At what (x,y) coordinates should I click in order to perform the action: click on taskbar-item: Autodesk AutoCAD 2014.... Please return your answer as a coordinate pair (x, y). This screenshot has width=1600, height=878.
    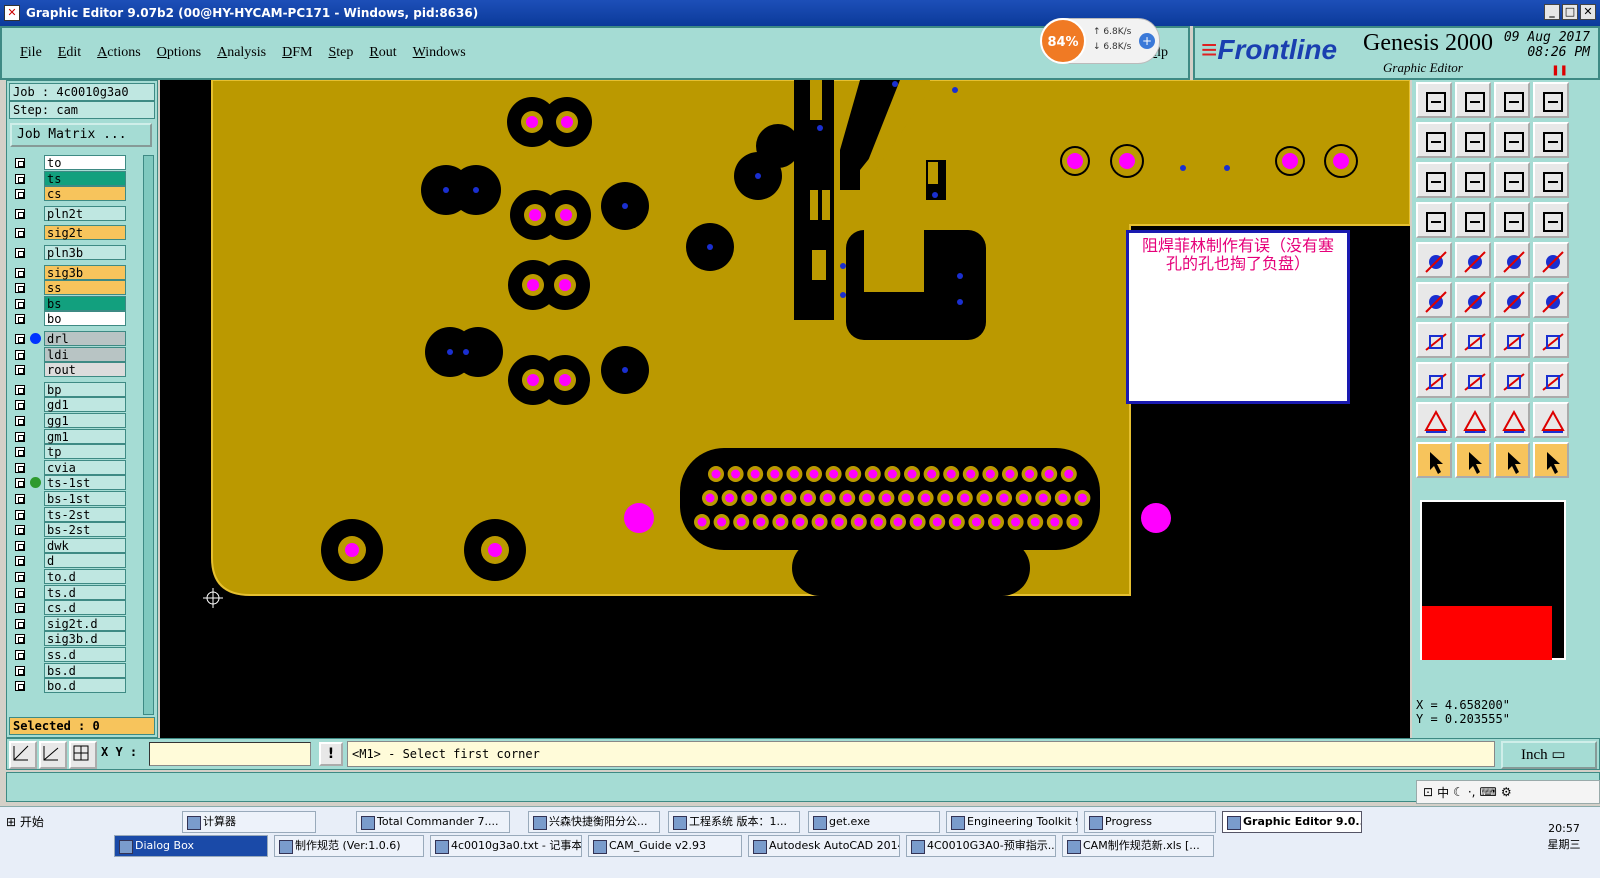
    Looking at the image, I should click on (824, 846).